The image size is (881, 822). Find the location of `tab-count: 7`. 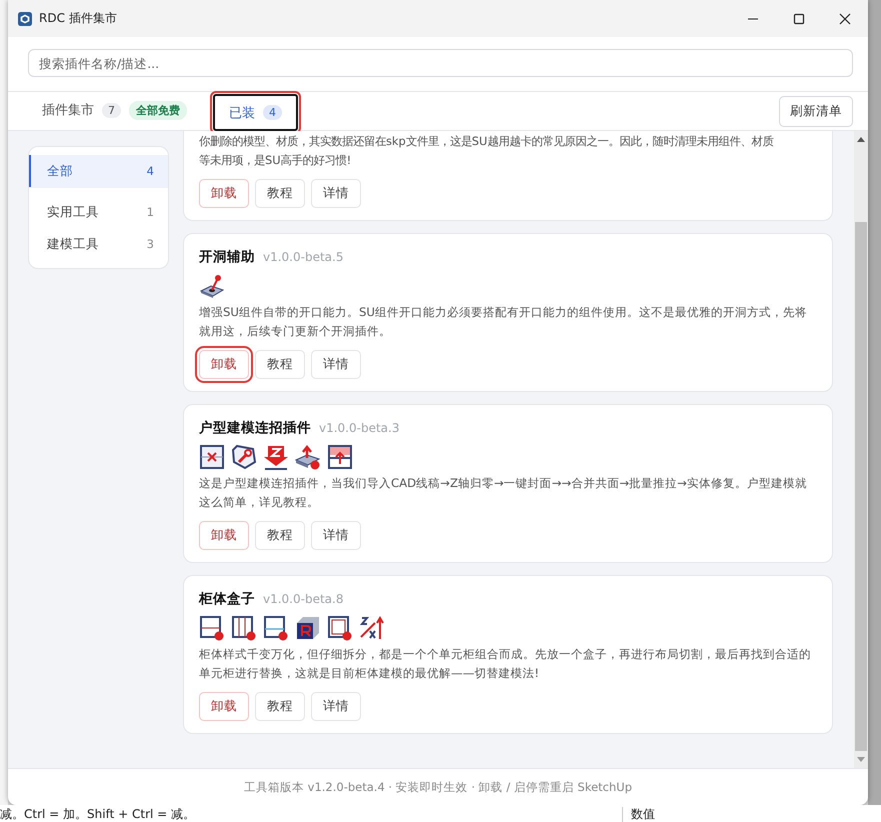

tab-count: 7 is located at coordinates (111, 110).